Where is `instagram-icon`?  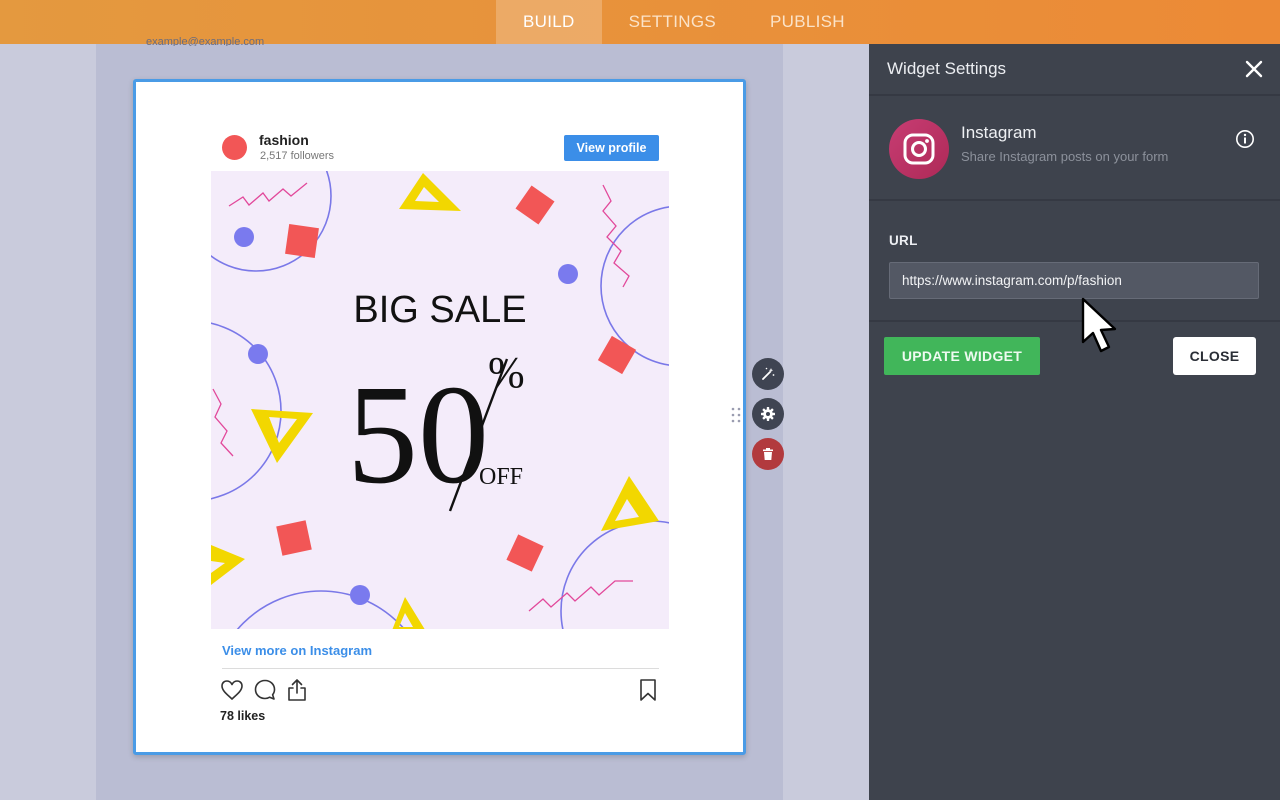 instagram-icon is located at coordinates (919, 149).